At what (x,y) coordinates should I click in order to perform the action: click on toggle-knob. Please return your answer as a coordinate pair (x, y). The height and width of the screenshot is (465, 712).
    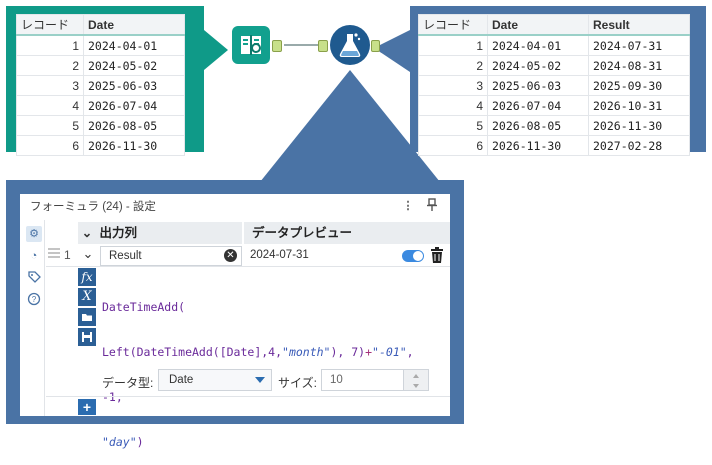
    Looking at the image, I should click on (418, 256).